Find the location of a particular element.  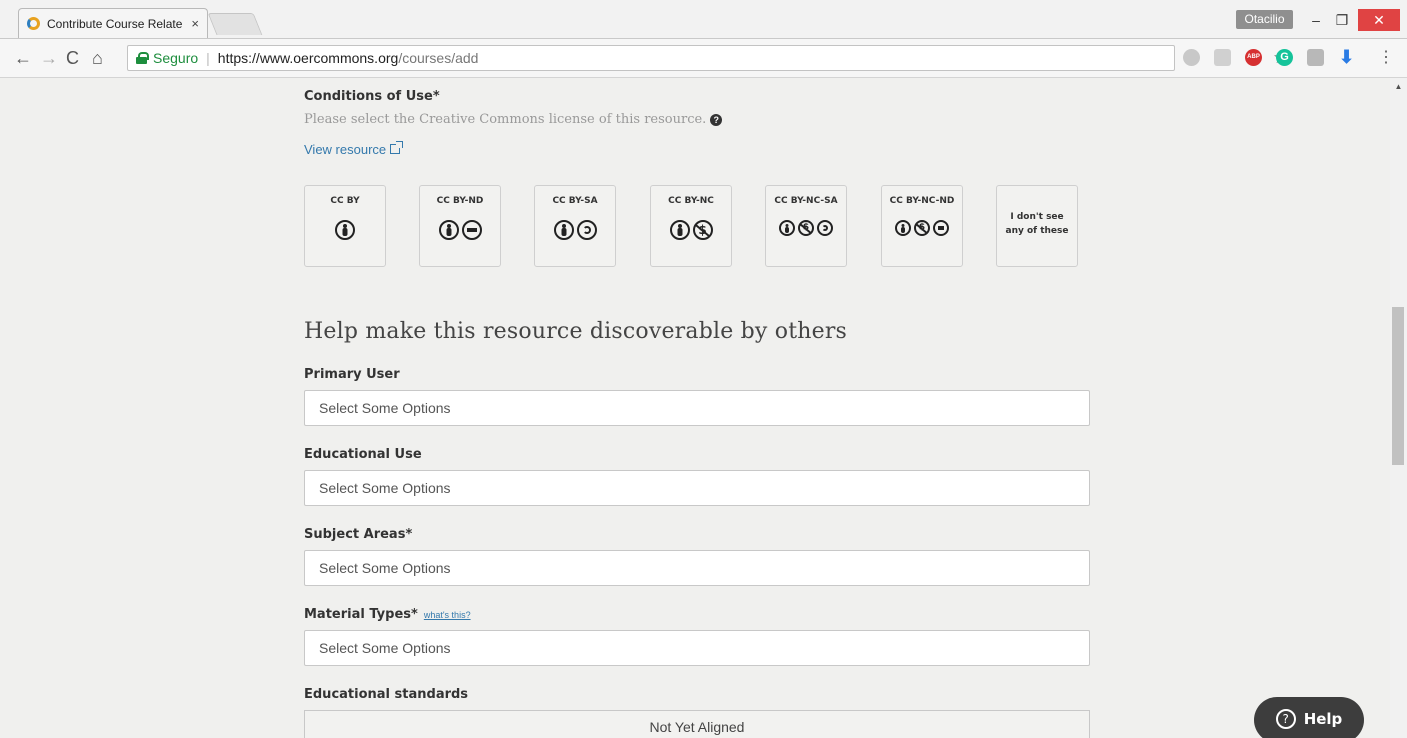

external-link-icon is located at coordinates (397, 147).